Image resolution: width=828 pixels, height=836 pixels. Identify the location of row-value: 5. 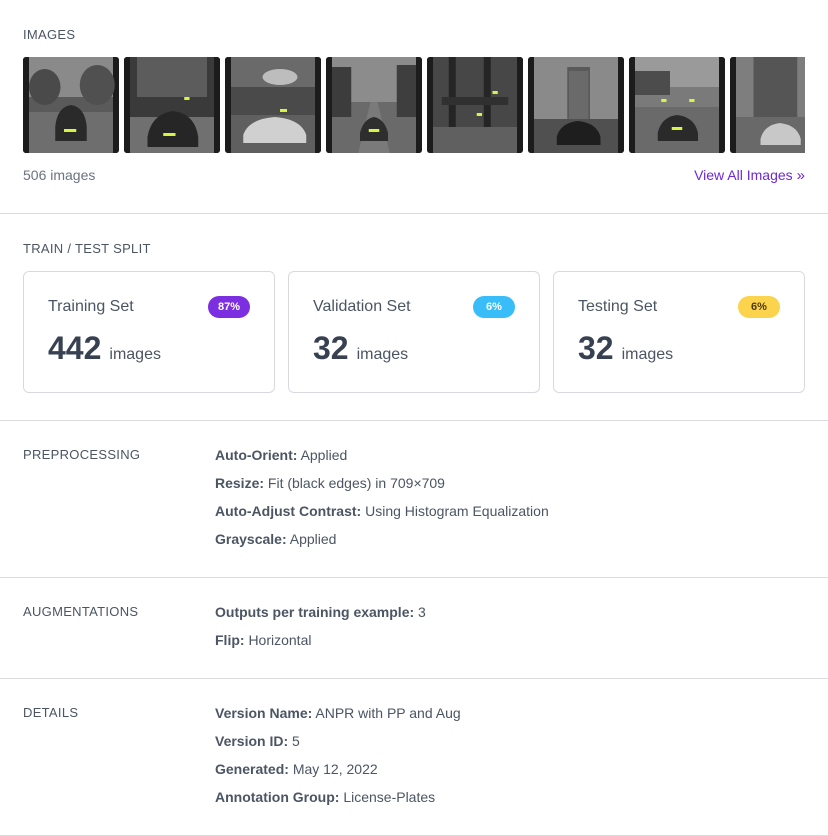
(296, 741).